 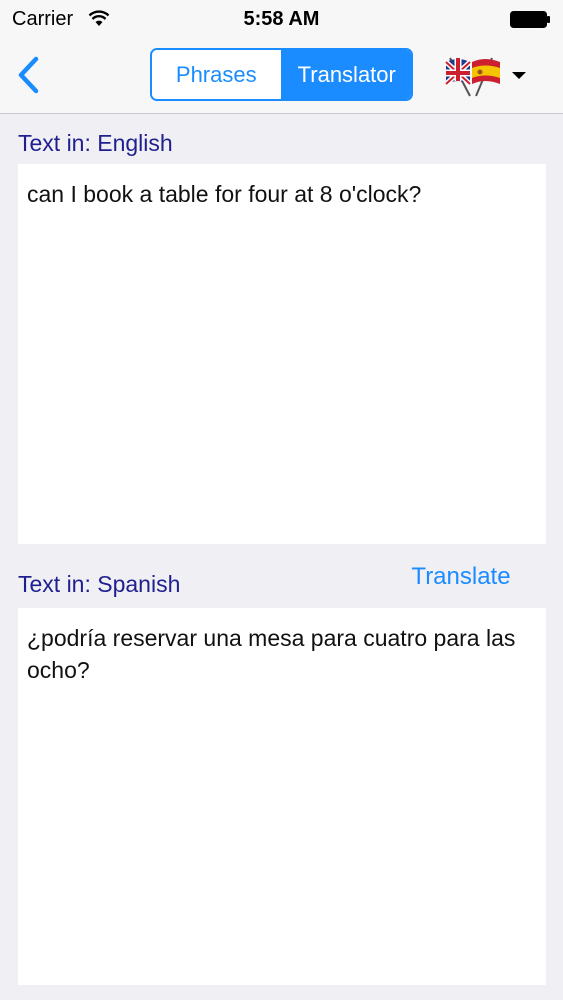 I want to click on segment-phrases: Phrases, so click(x=216, y=74).